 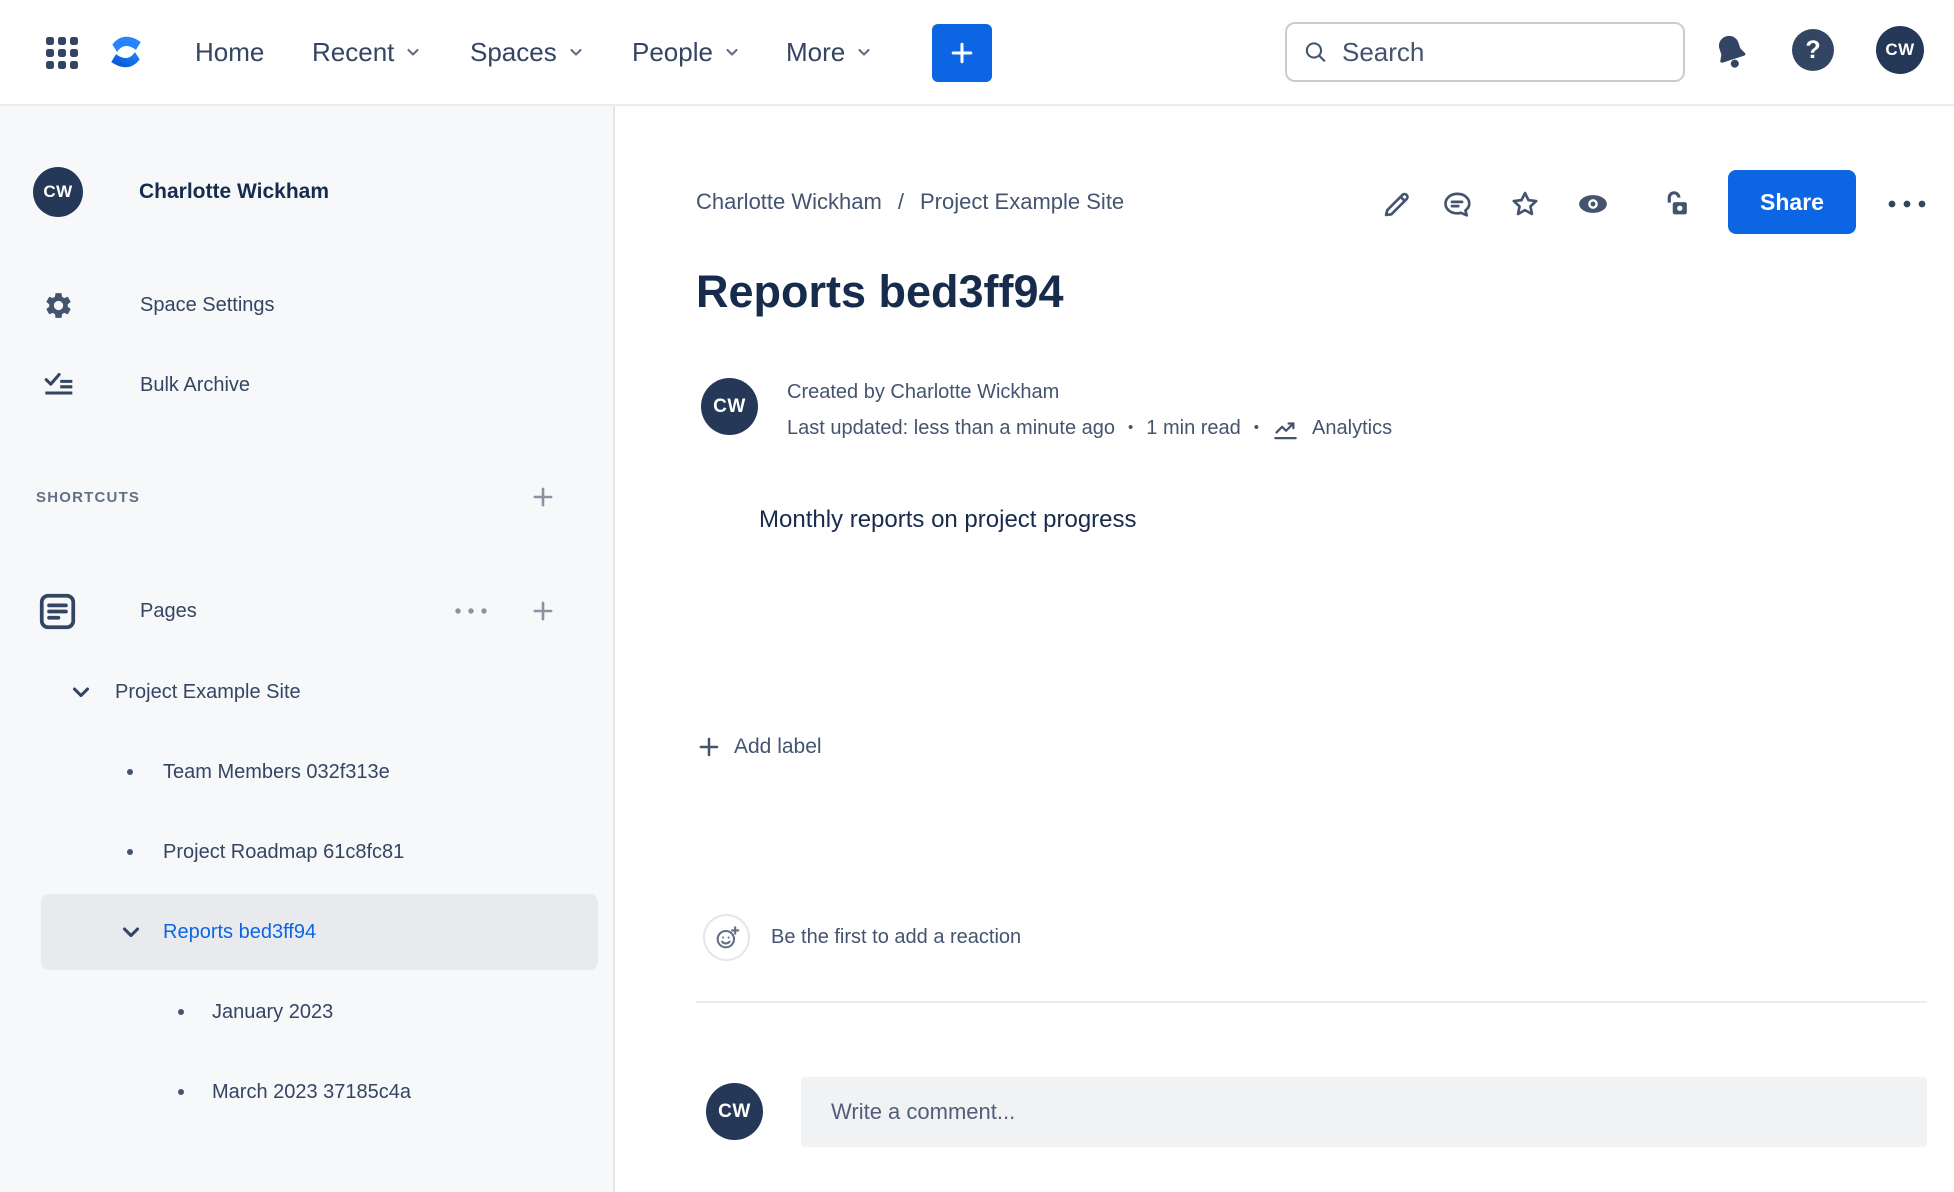 I want to click on search-box, so click(x=1485, y=52).